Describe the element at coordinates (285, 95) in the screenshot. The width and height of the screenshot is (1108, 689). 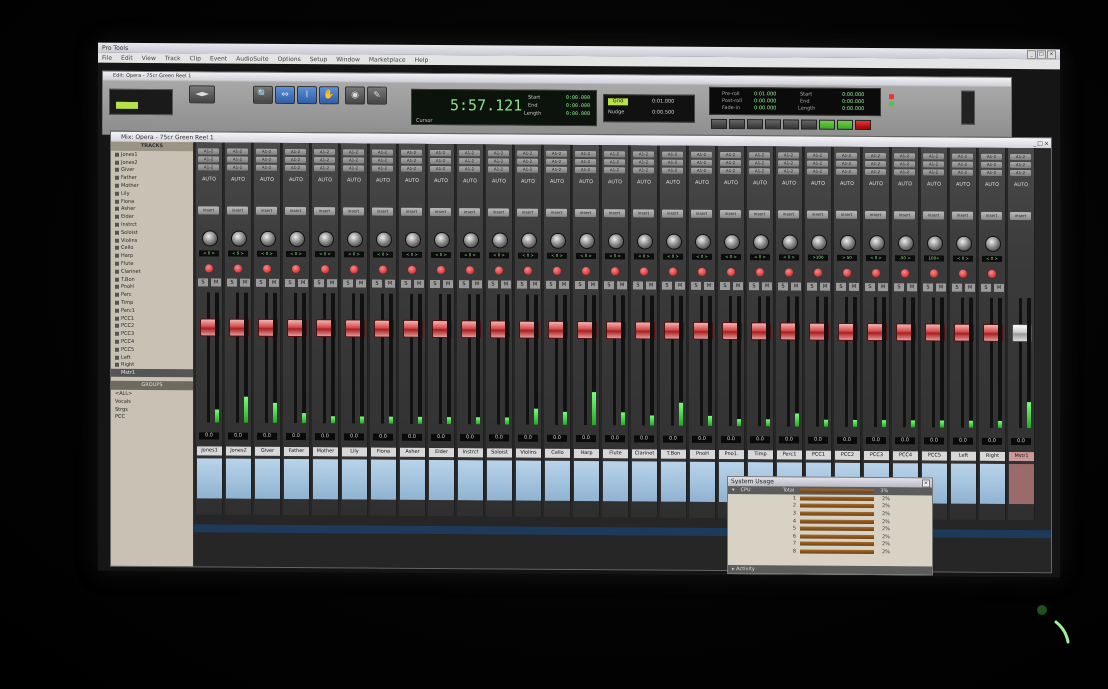
I see `trim-tool-icon: ⇔` at that location.